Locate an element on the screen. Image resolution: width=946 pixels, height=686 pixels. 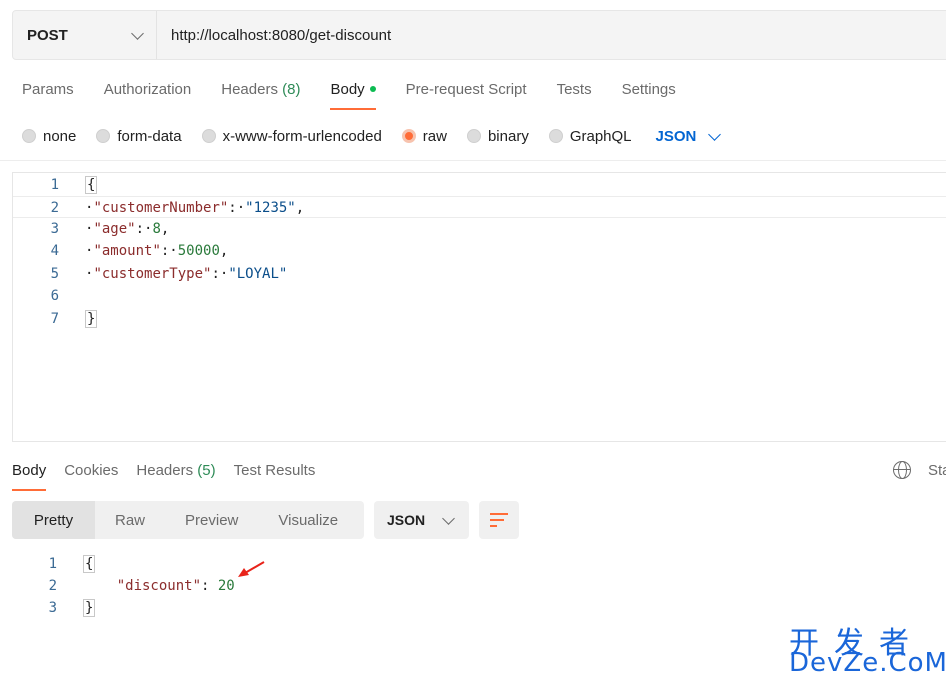
code-line: 3 } is located at coordinates (473, 608).